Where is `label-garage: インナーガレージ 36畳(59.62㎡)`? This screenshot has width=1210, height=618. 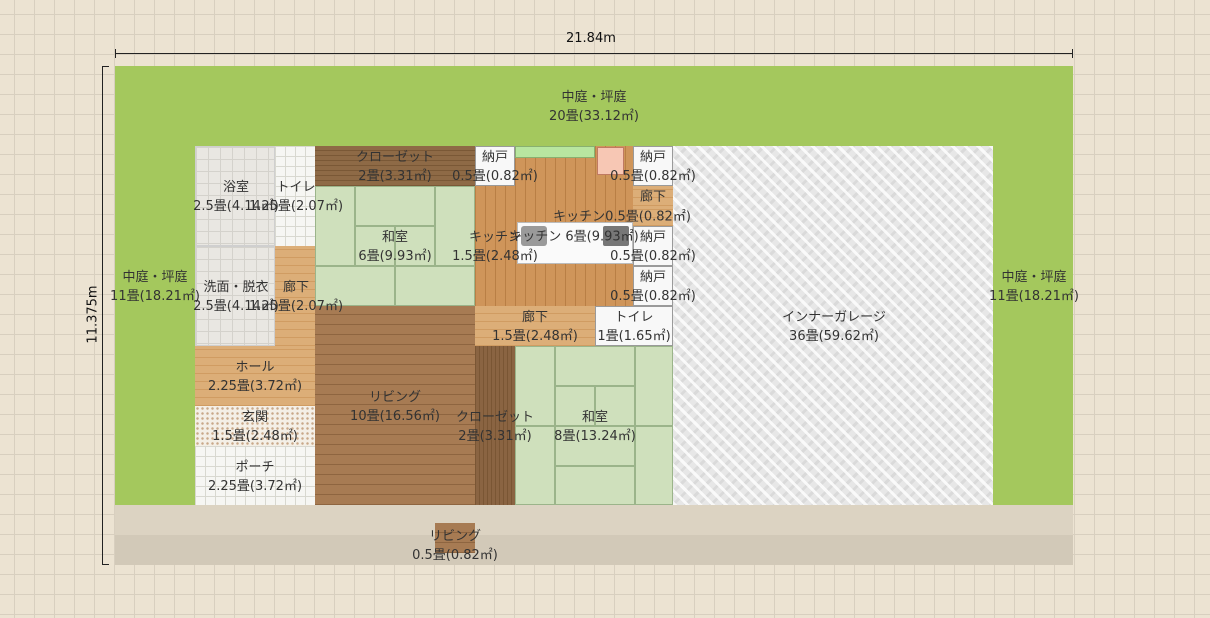
label-garage: インナーガレージ 36畳(59.62㎡) is located at coordinates (834, 327).